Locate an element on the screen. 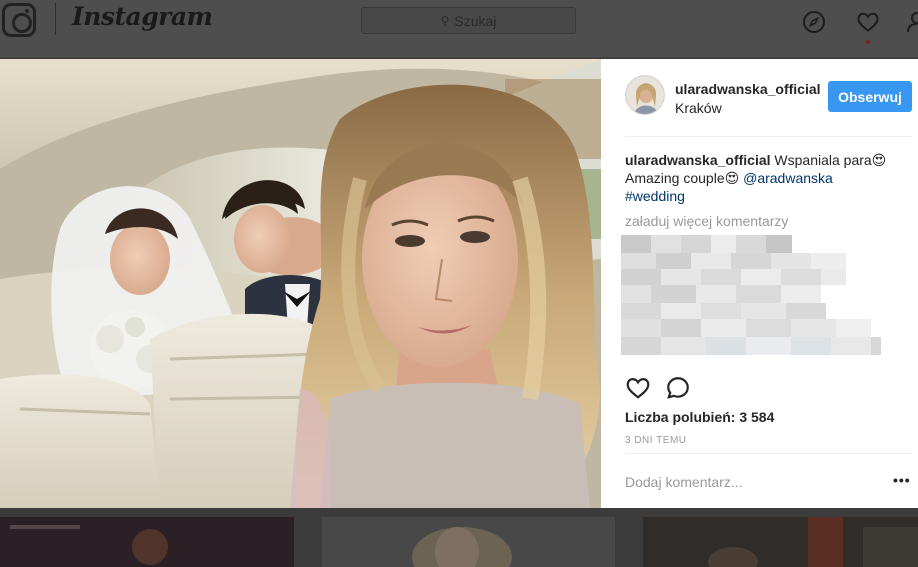 The width and height of the screenshot is (918, 567). top-navigation-bar: Instagram ⚲ Szukaj is located at coordinates (459, 29).